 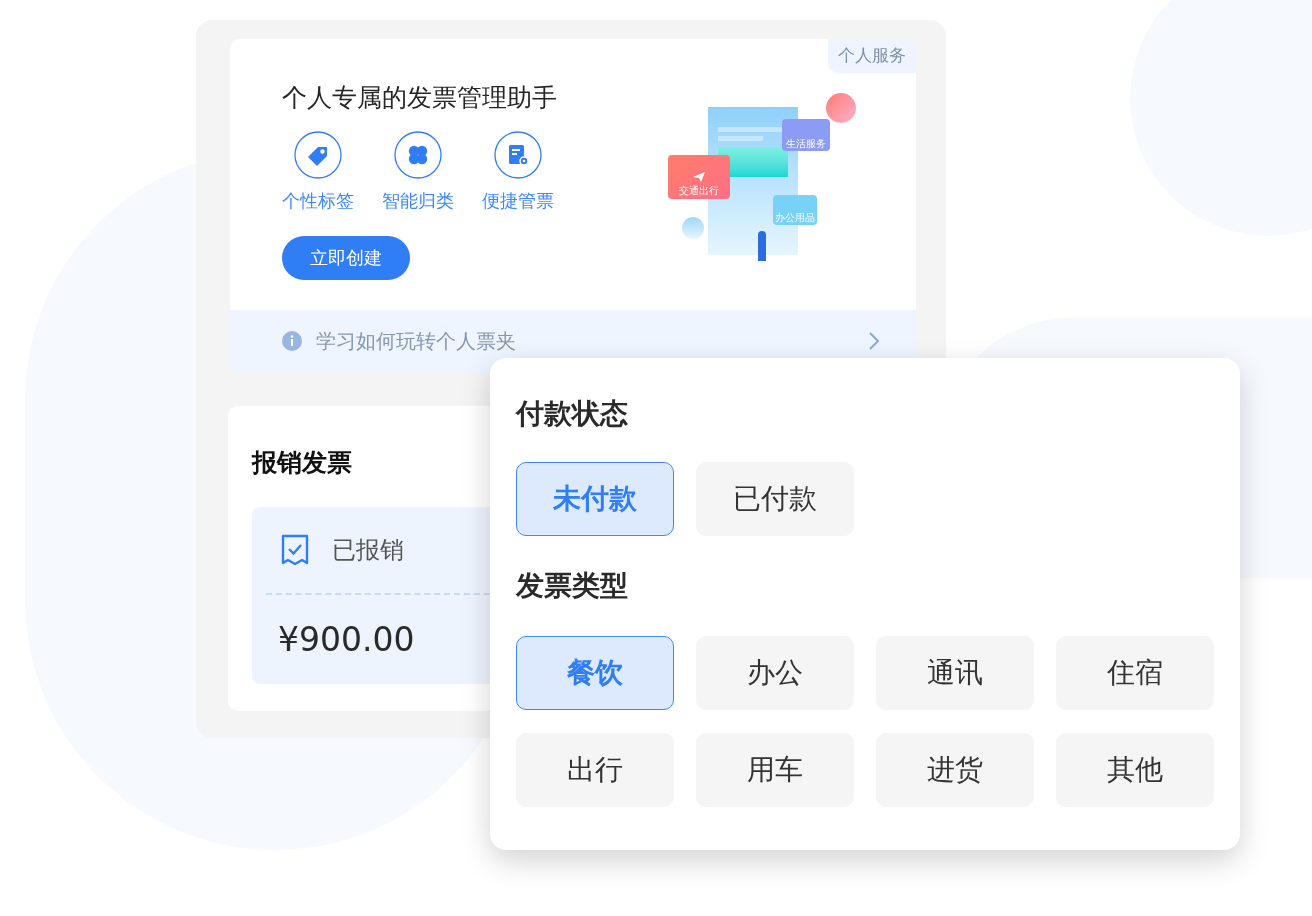 I want to click on section-title: 报销发票, so click(x=302, y=462).